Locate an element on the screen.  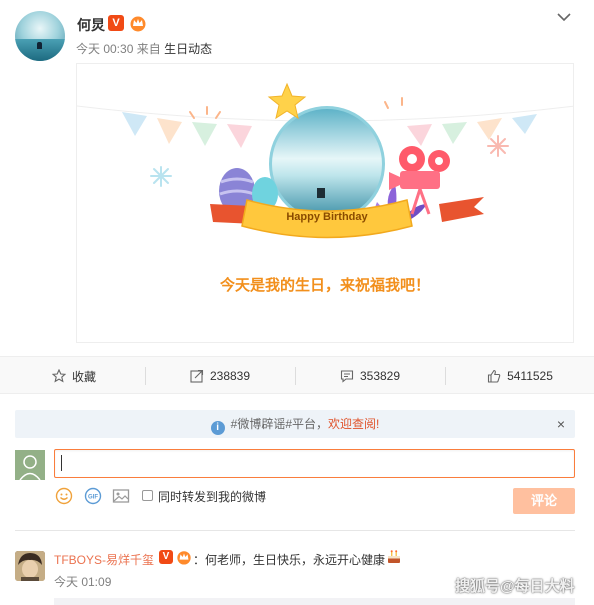
favorite-label: 收藏 is located at coordinates (83, 376).